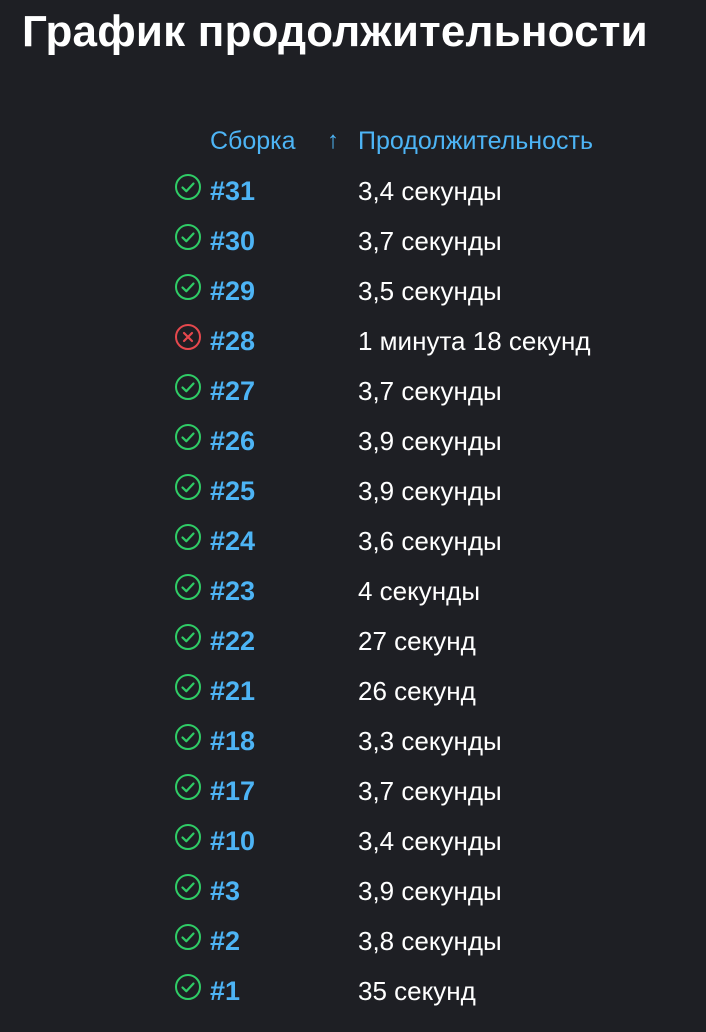 The image size is (706, 1032). What do you see at coordinates (353, 741) in the screenshot?
I see `table-row: #18 3,3 секунды` at bounding box center [353, 741].